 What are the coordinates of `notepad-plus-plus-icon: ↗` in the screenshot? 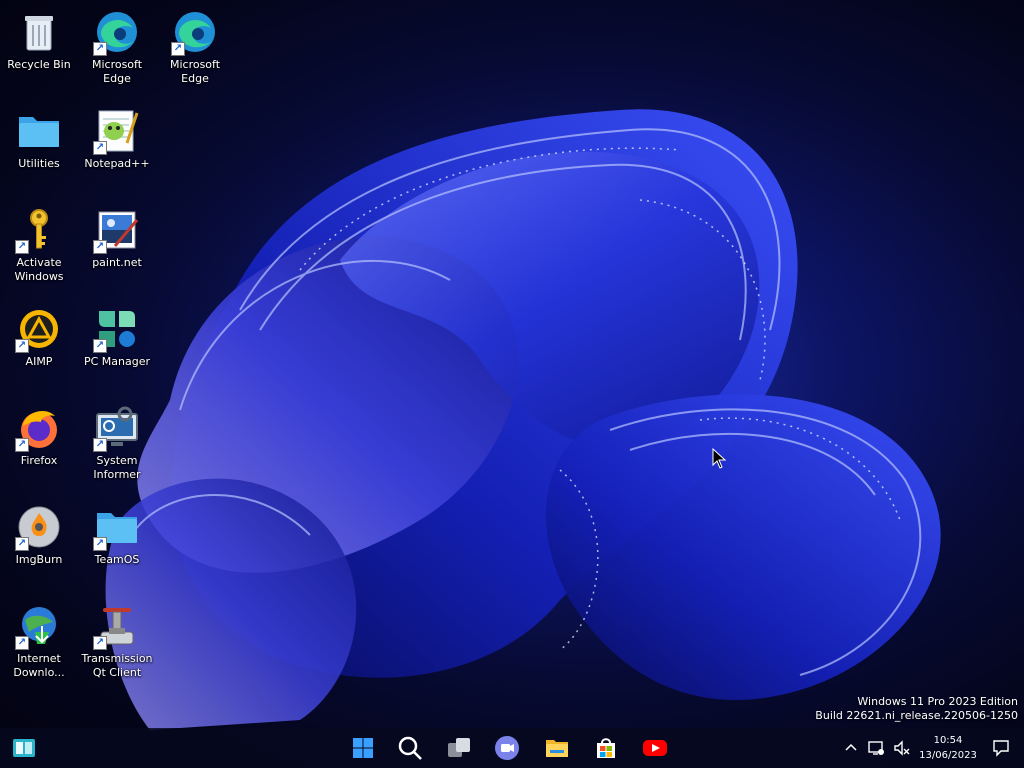 It's located at (117, 131).